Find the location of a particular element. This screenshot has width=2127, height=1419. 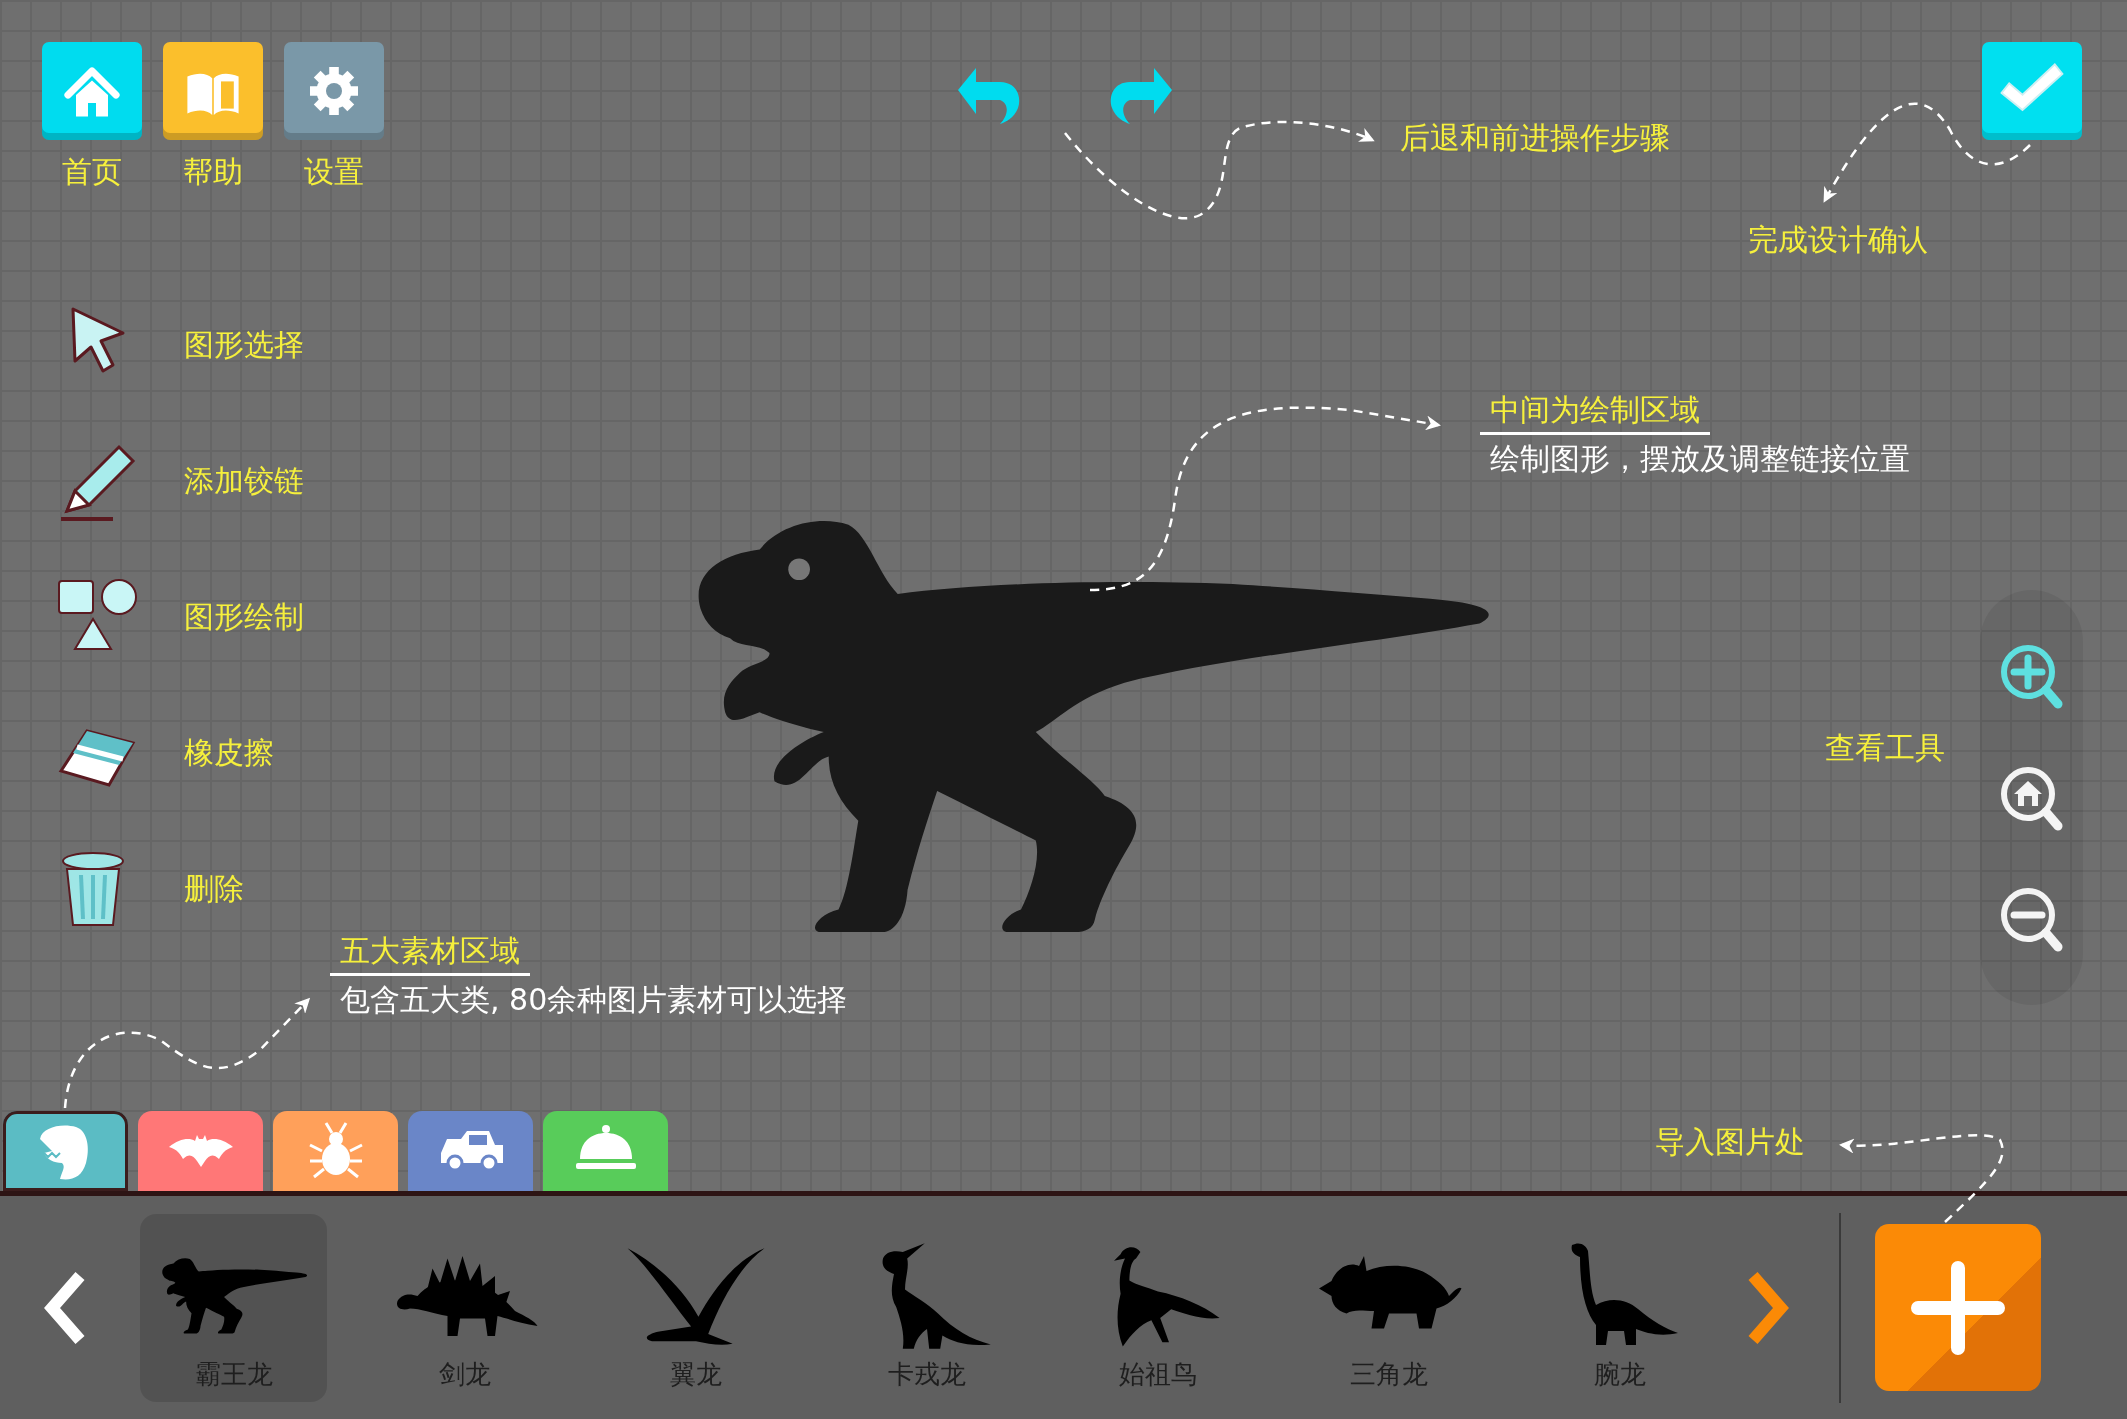

button-label: 帮助 is located at coordinates (213, 172).